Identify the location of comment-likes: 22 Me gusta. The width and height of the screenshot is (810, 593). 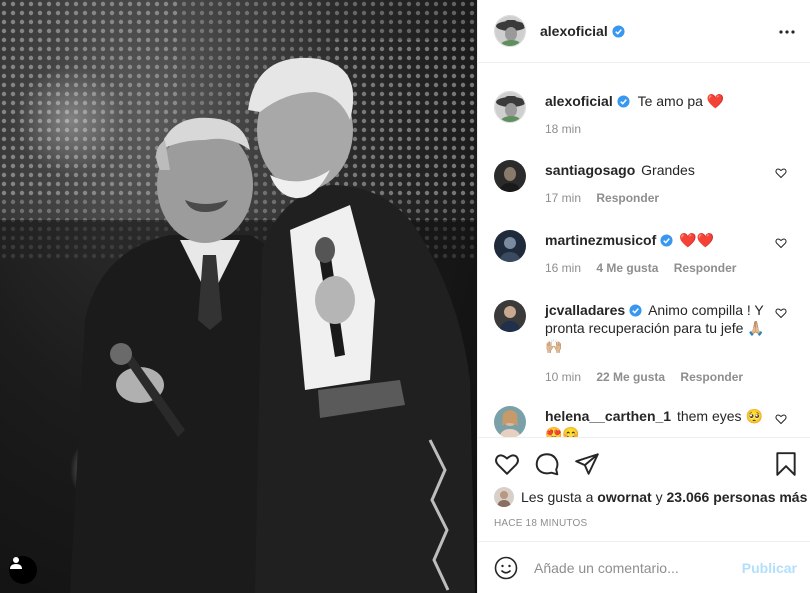
(630, 377).